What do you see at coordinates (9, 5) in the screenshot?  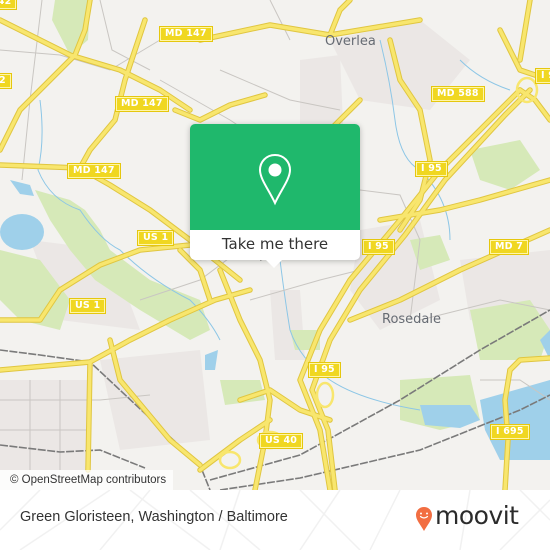 I see `road-shield-edge: 542` at bounding box center [9, 5].